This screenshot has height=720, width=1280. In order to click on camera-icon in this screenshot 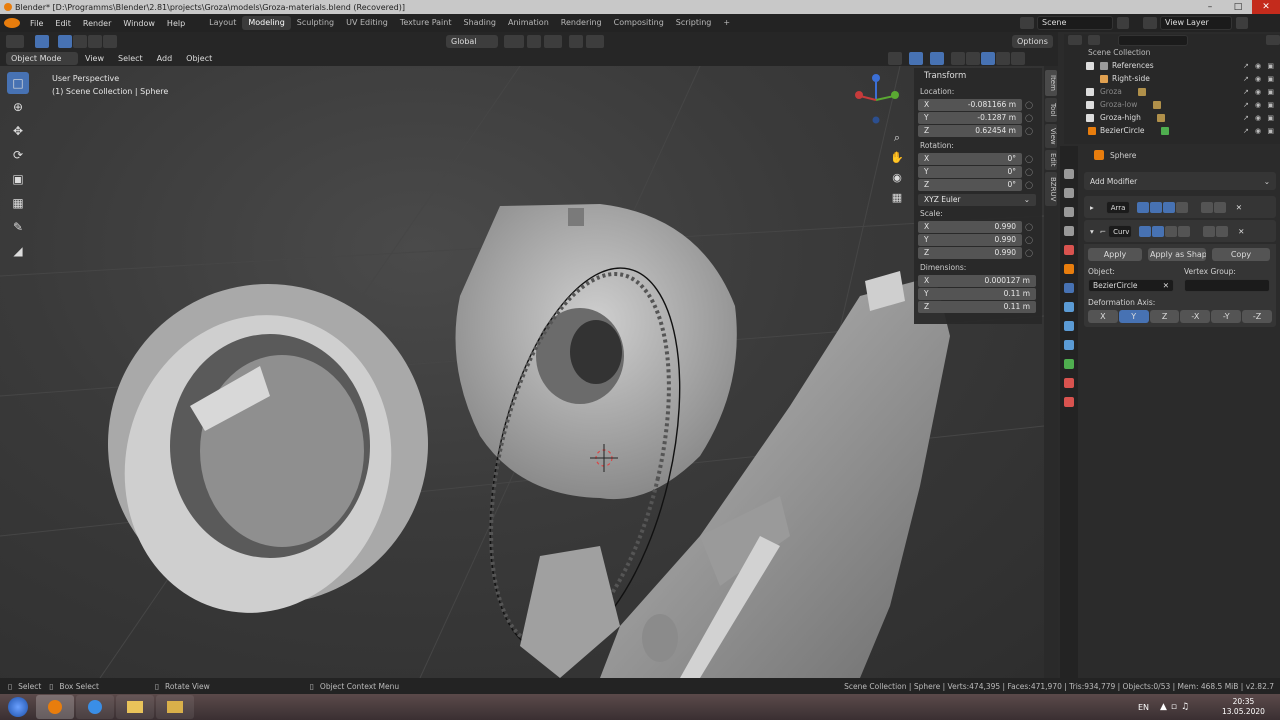, I will do `click(1145, 231)`.